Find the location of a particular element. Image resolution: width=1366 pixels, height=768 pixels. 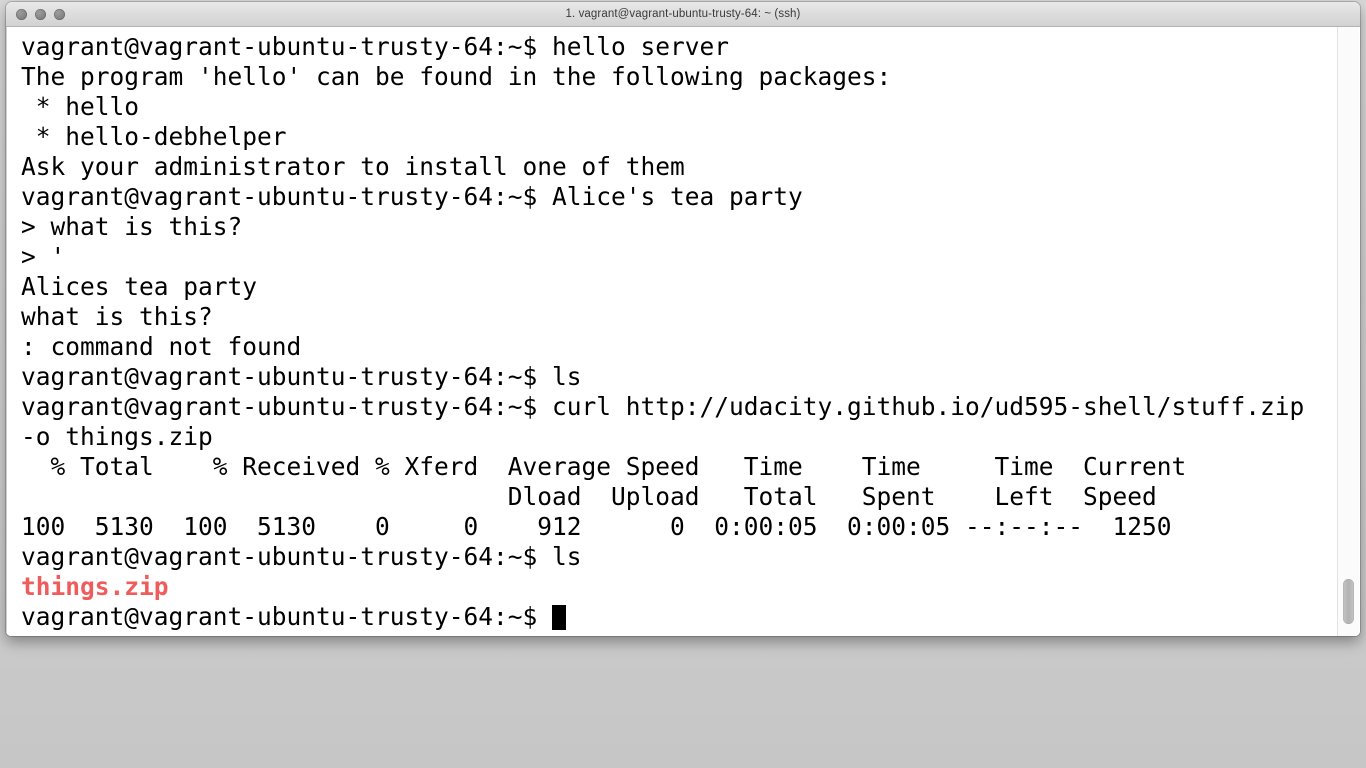

terminal-line: * hello-debhelper is located at coordinates (154, 136).